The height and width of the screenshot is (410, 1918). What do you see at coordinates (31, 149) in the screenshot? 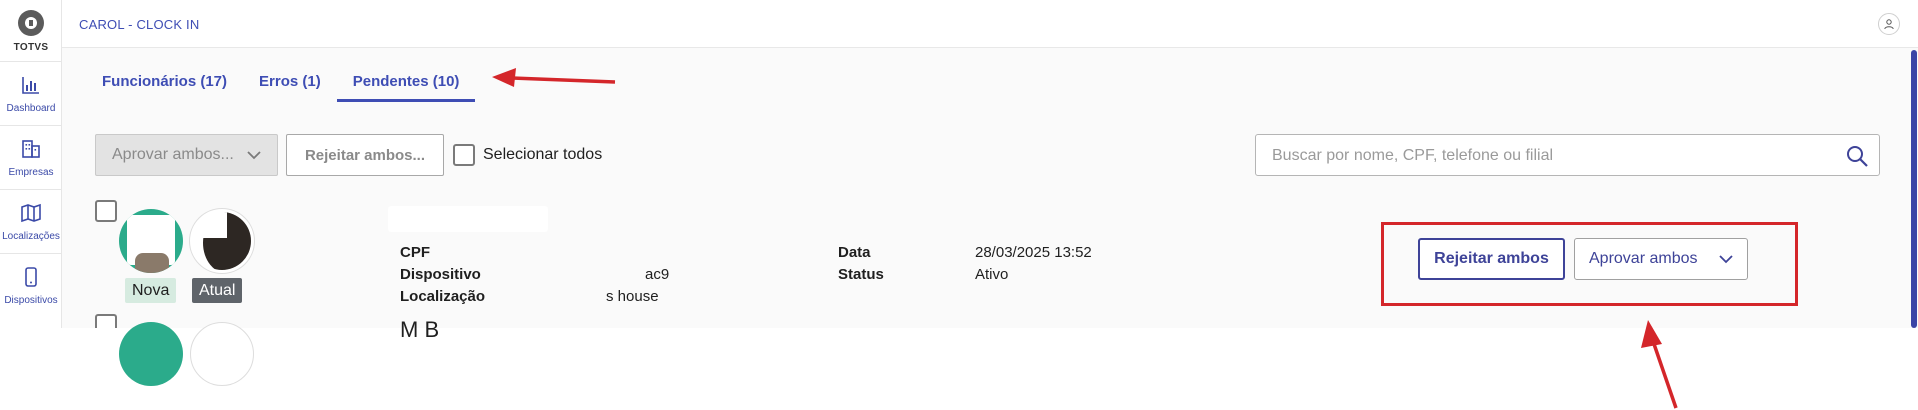
I see `building-icon` at bounding box center [31, 149].